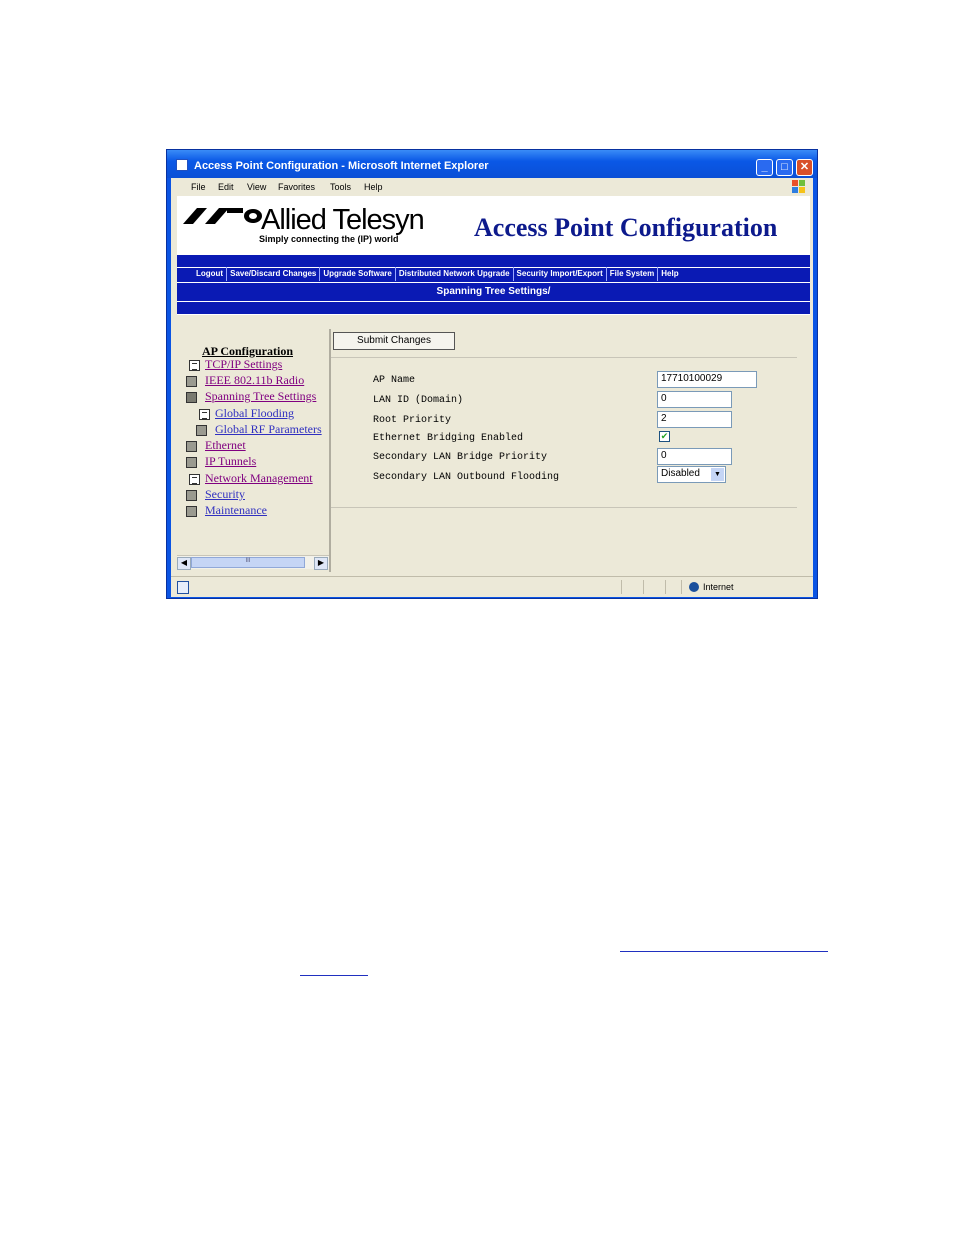  I want to click on sidebar-item-radio: IEEE 802.11b Radio, so click(254, 380).